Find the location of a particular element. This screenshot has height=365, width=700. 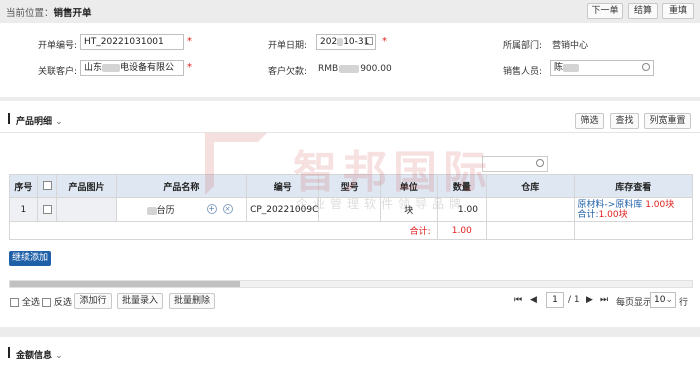

select-all-label: 全选 is located at coordinates (30, 303).